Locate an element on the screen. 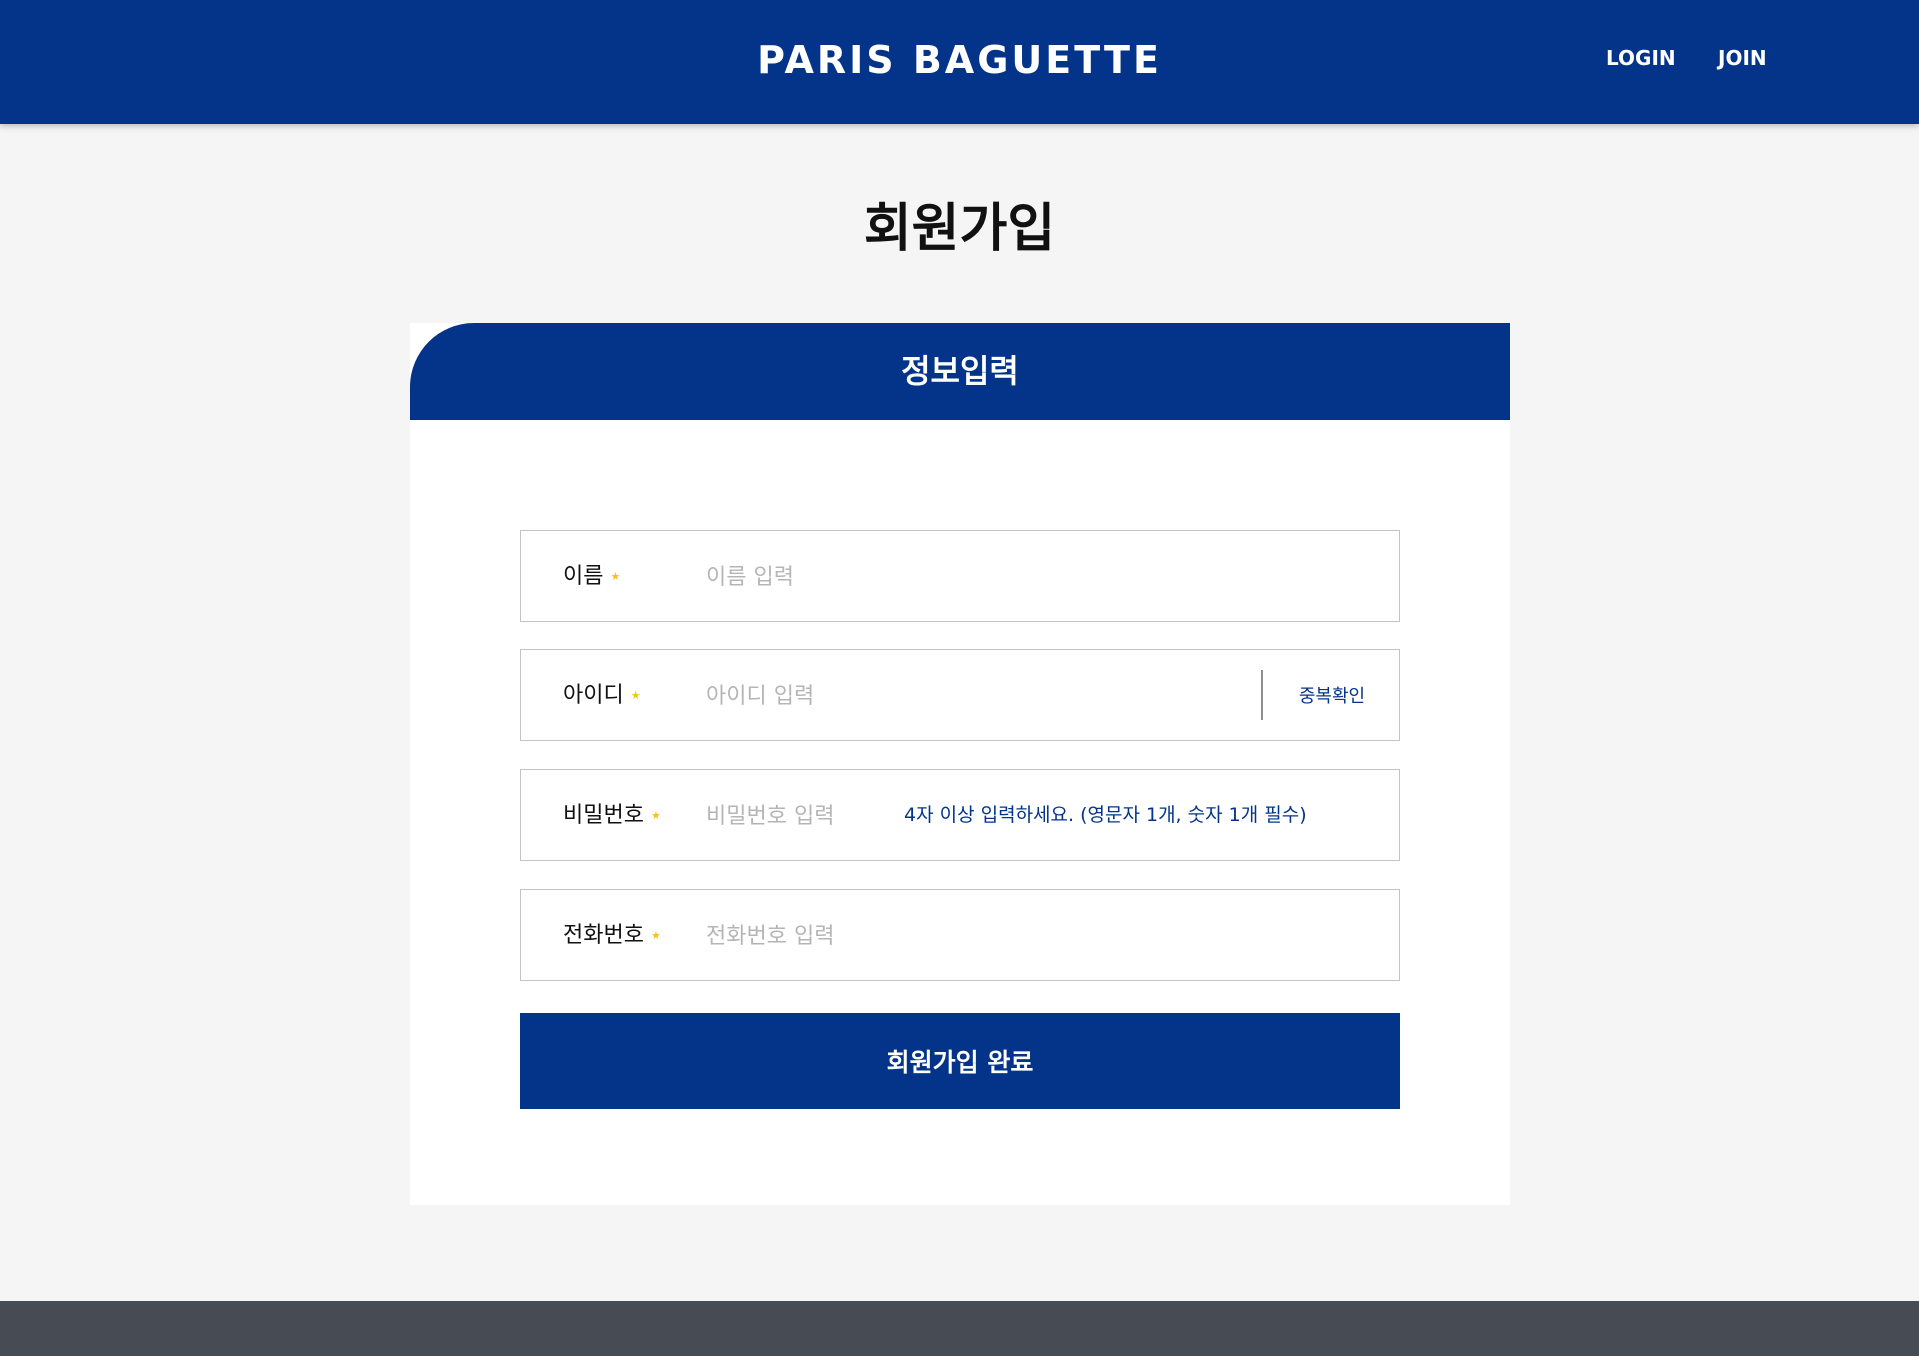 This screenshot has height=1356, width=1919. signup-submit-button: 회원가입 완료 is located at coordinates (960, 1061).